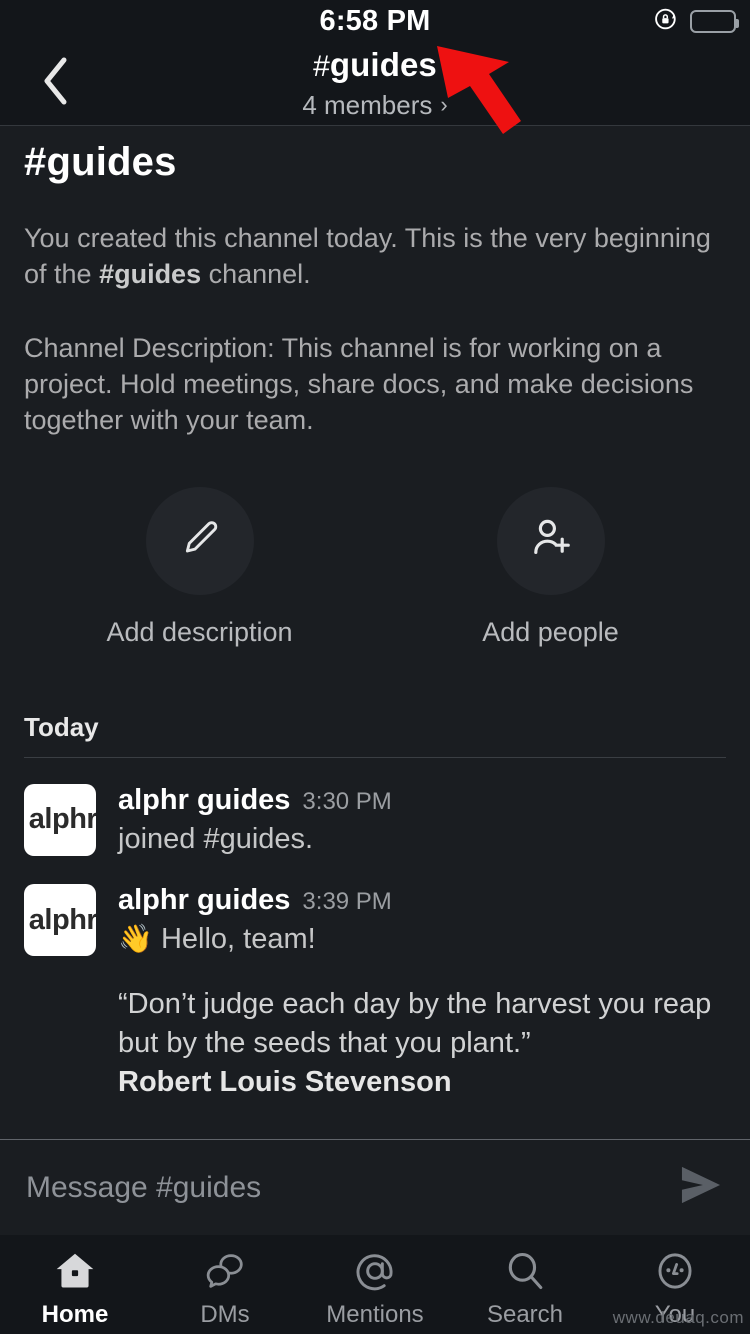 The height and width of the screenshot is (1334, 750). I want to click on channel-action-buttons: Add description Add people, so click(375, 567).